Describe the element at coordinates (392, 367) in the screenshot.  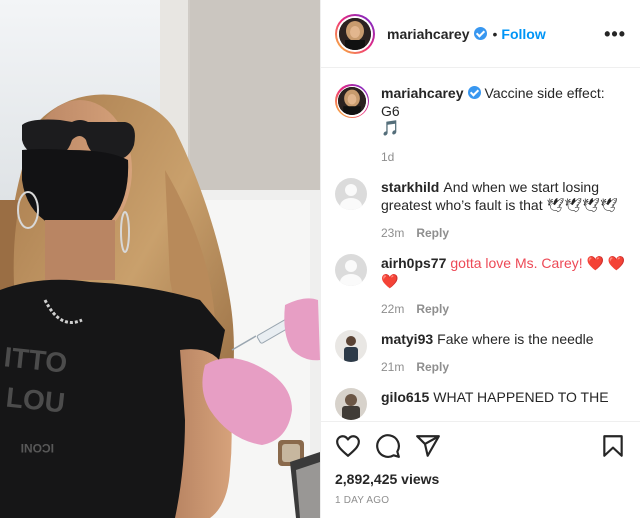
I see `comment-time: 21m` at that location.